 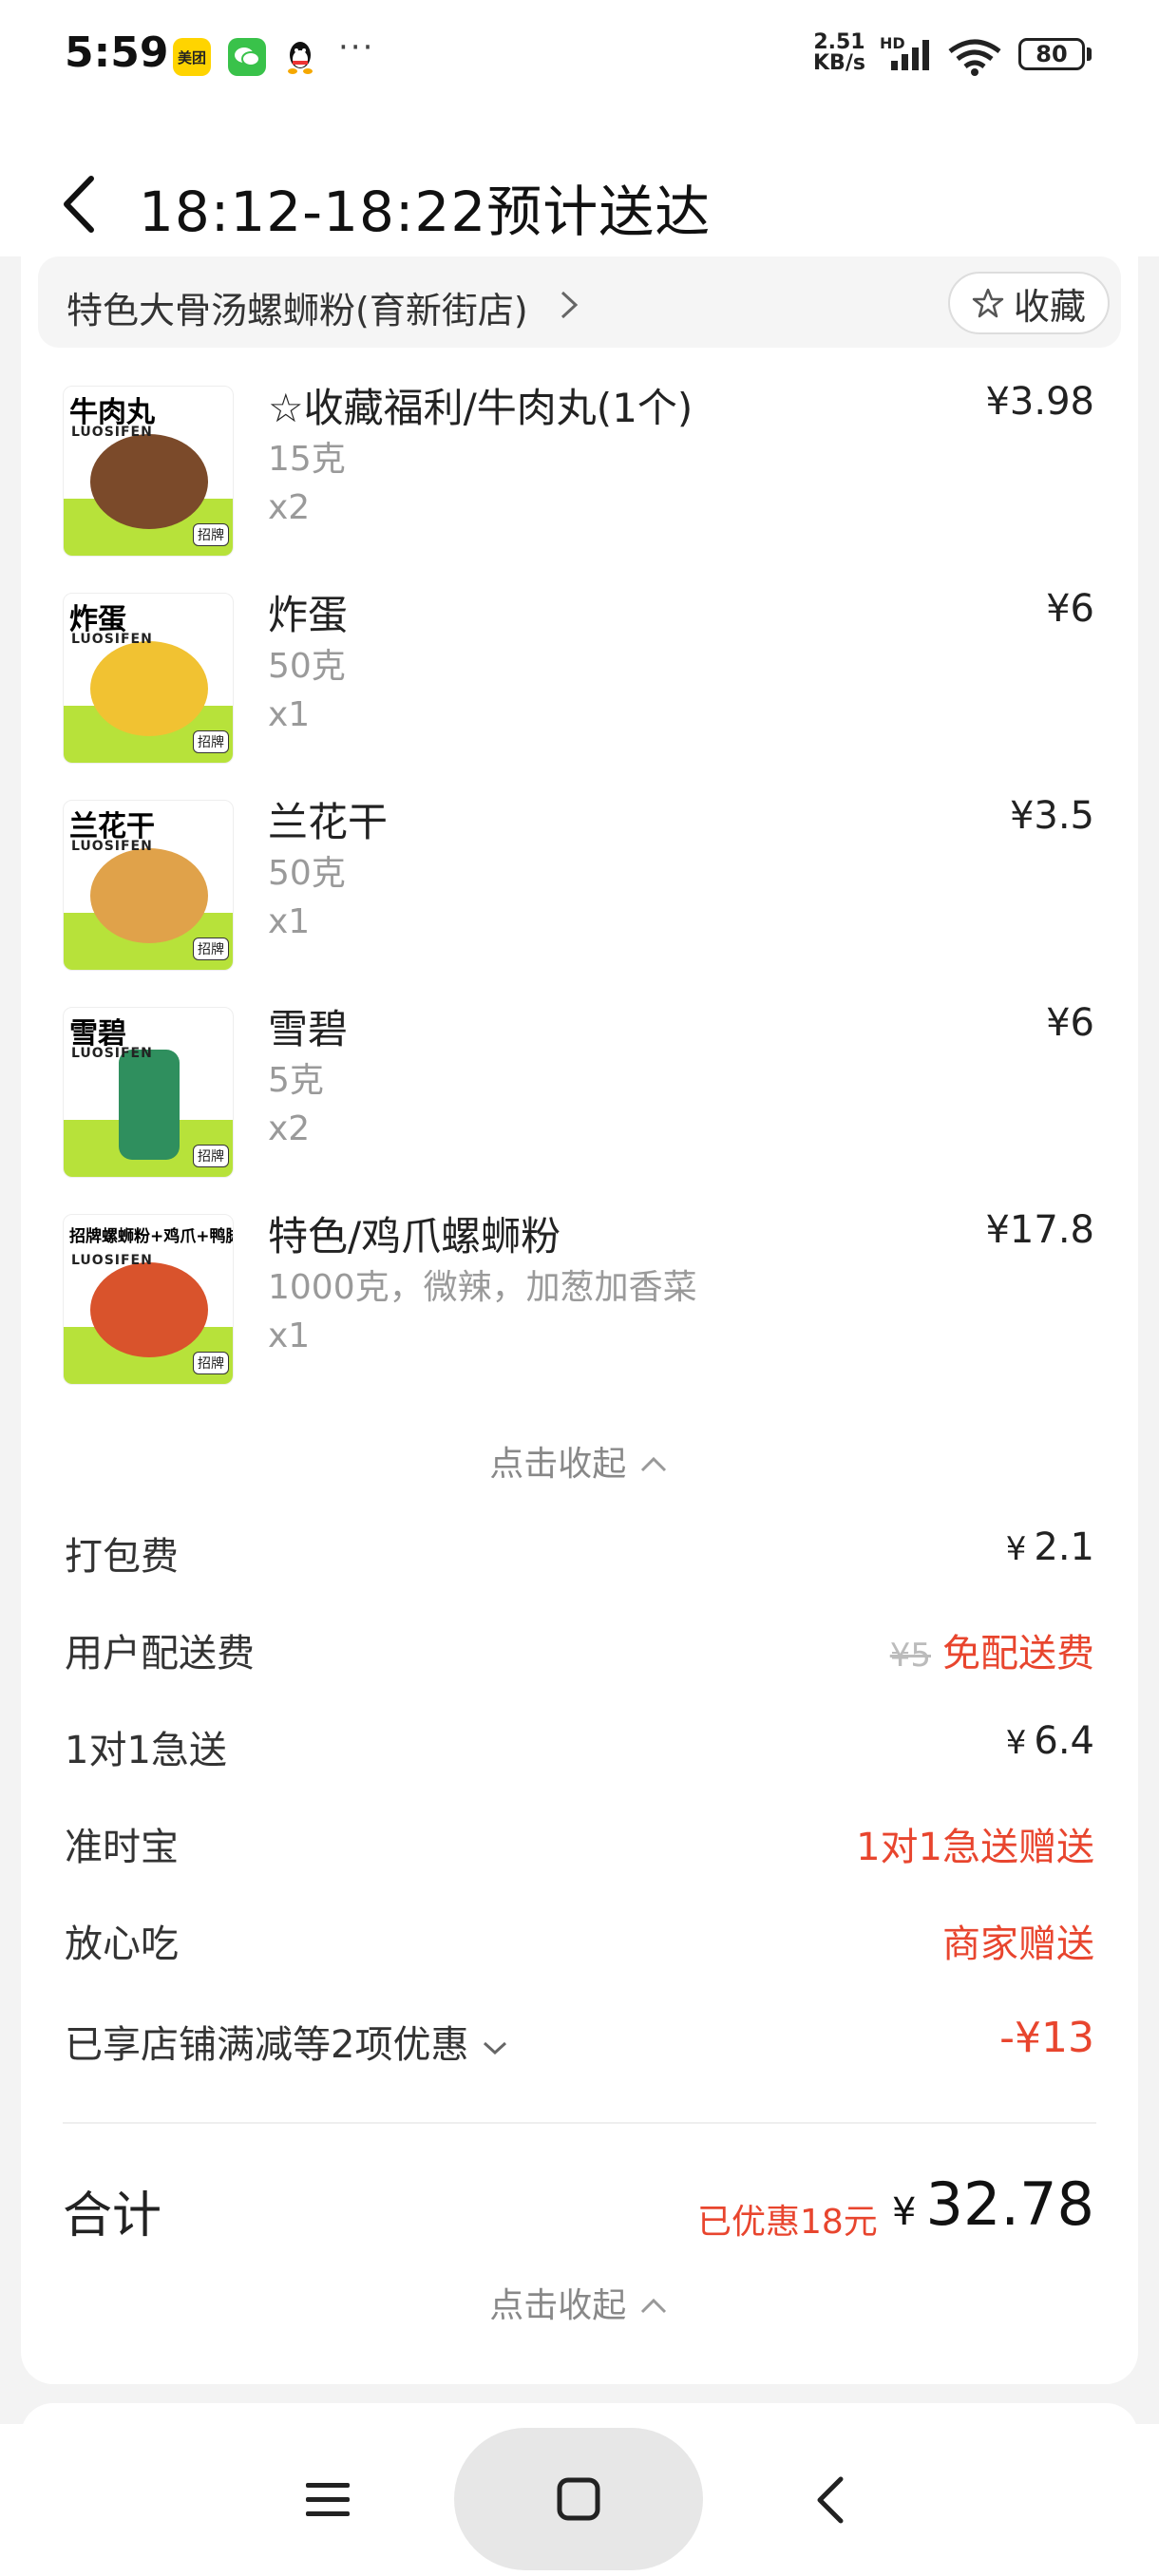 I want to click on signal-icon, so click(x=910, y=55).